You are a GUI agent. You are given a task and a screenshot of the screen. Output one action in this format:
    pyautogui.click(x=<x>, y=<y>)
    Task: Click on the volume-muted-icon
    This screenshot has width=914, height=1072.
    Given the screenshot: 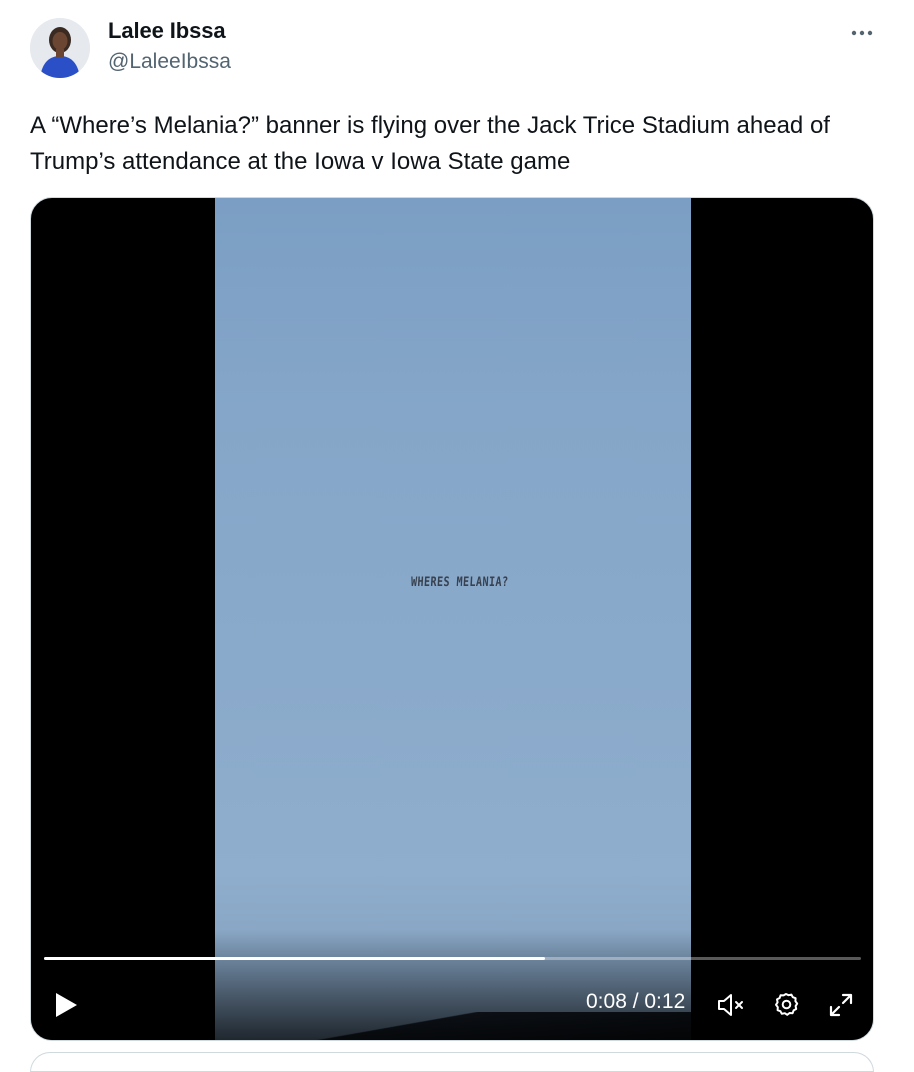 What is the action you would take?
    pyautogui.click(x=730, y=1005)
    